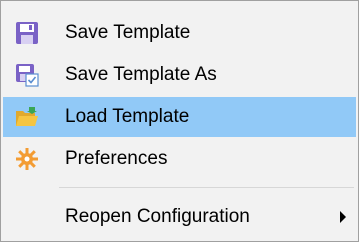 The width and height of the screenshot is (359, 242). I want to click on folder-open-icon, so click(27, 117).